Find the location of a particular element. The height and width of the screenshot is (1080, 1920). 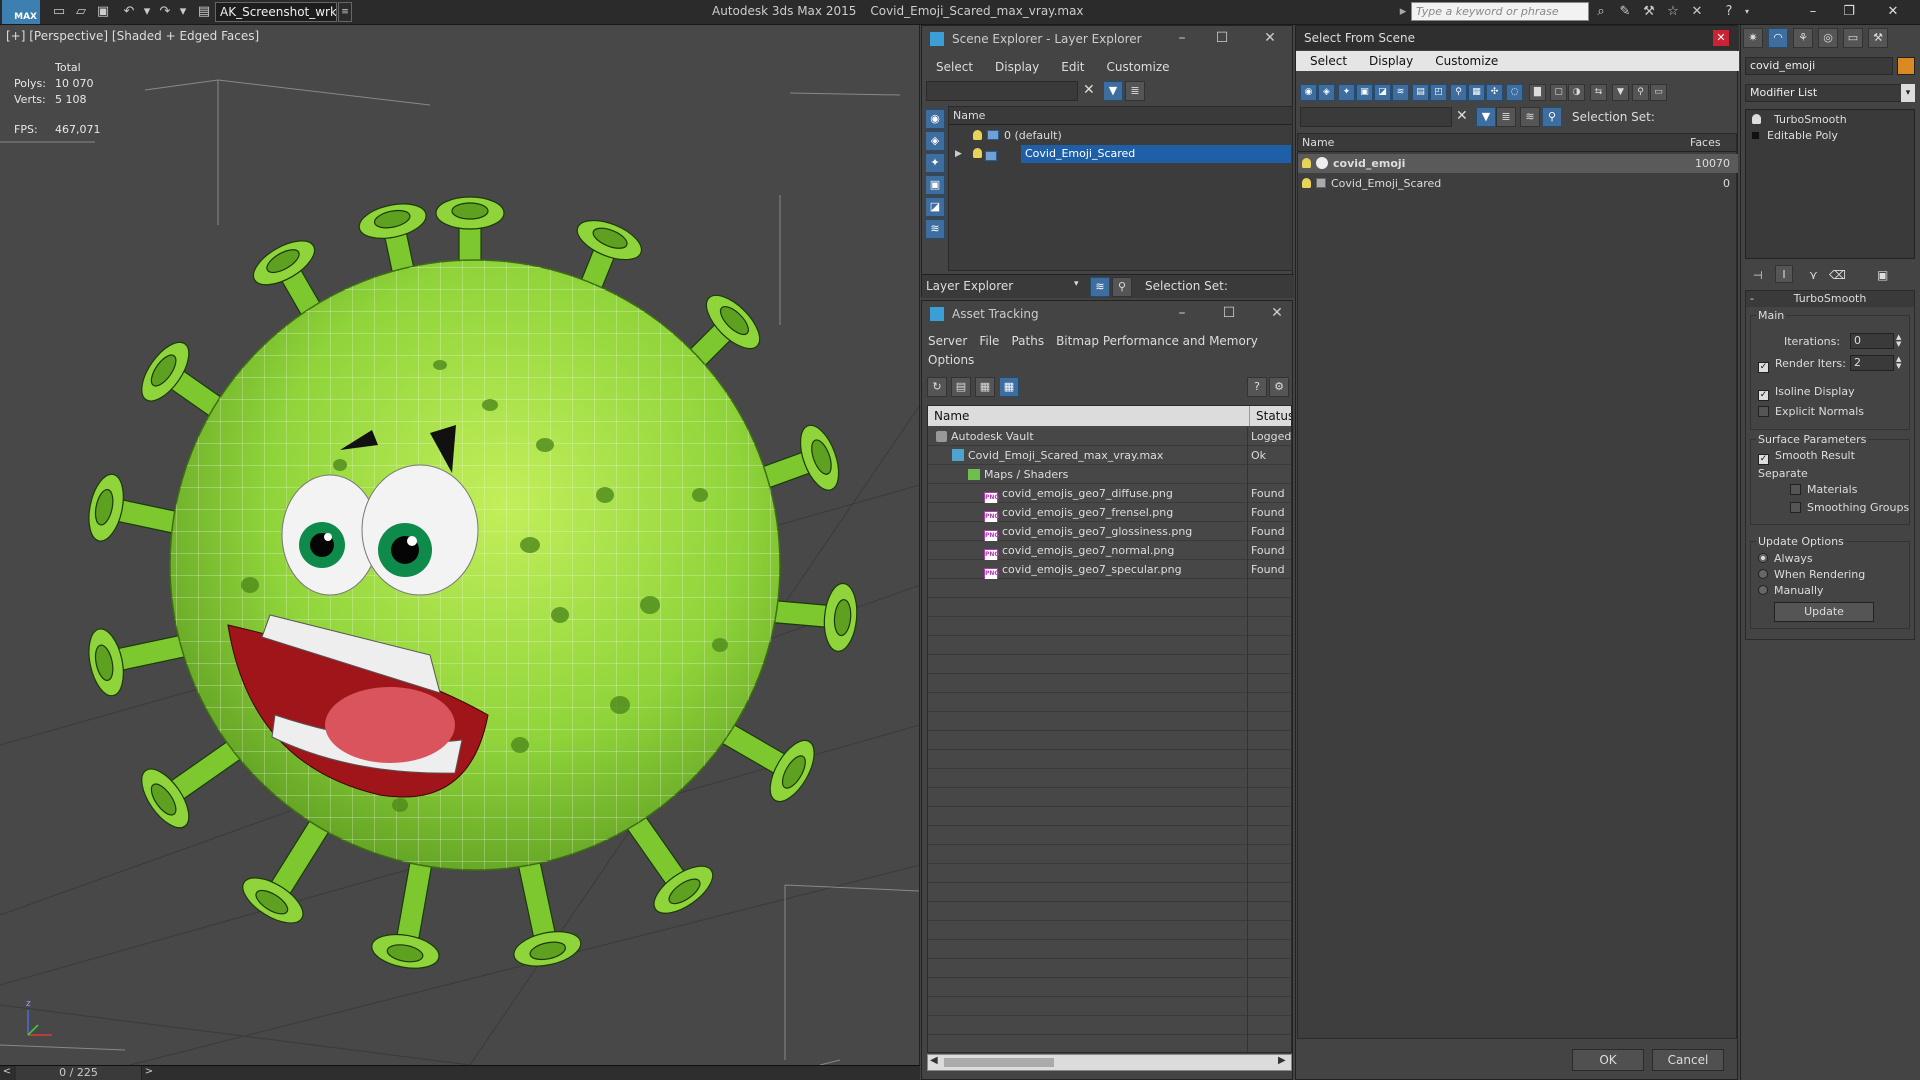

display-groups-icon: ▤ is located at coordinates (1420, 92).